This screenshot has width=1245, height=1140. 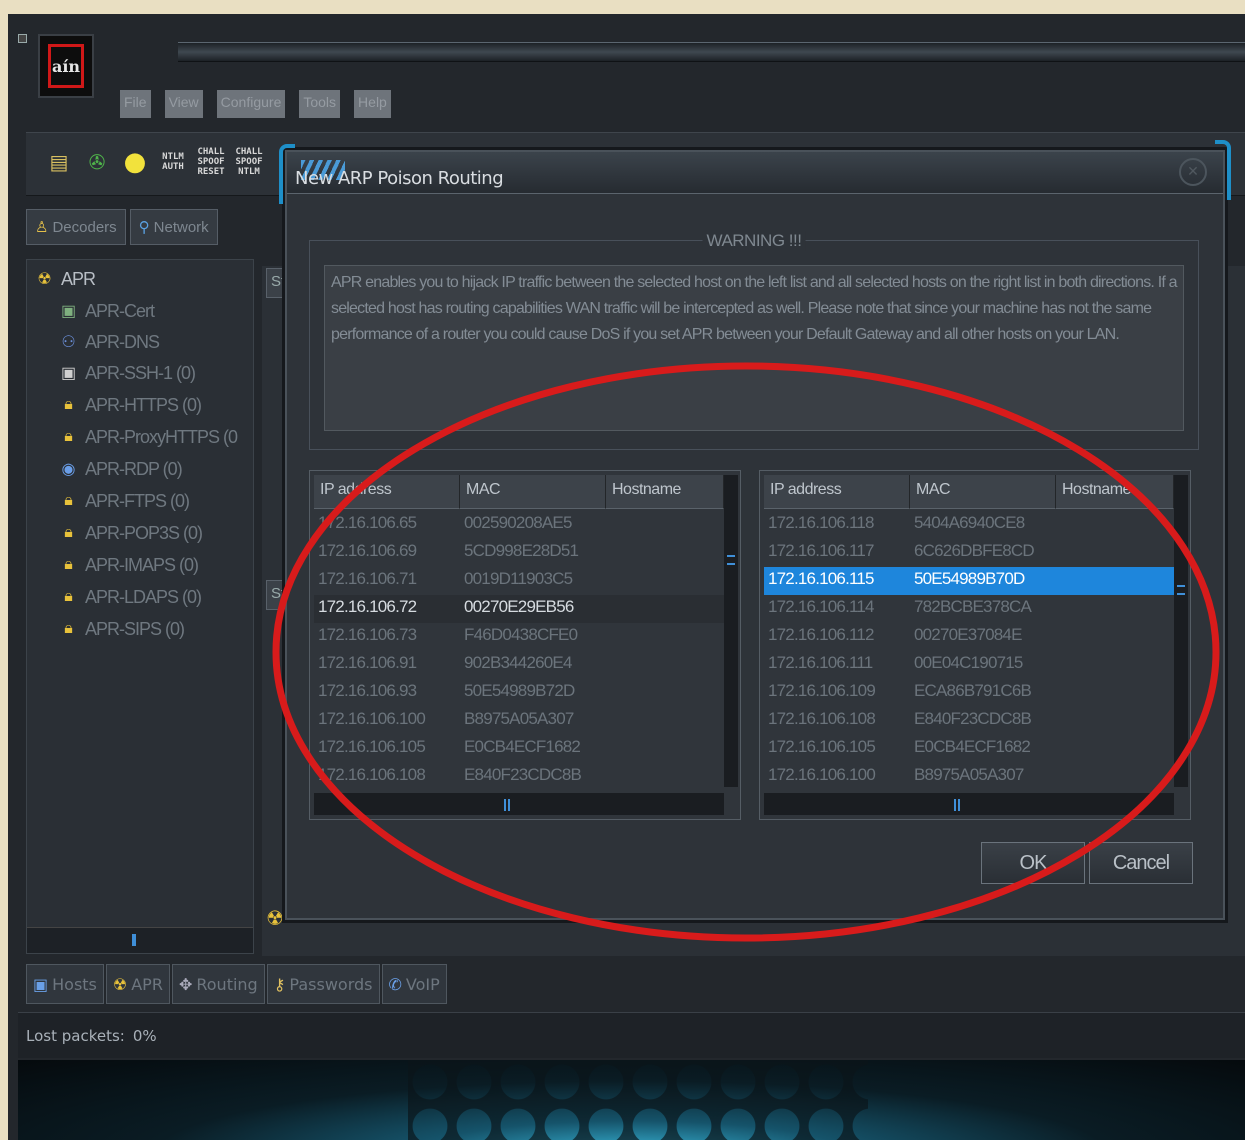 I want to click on mac-cell: 782BCBE378CA, so click(x=973, y=606).